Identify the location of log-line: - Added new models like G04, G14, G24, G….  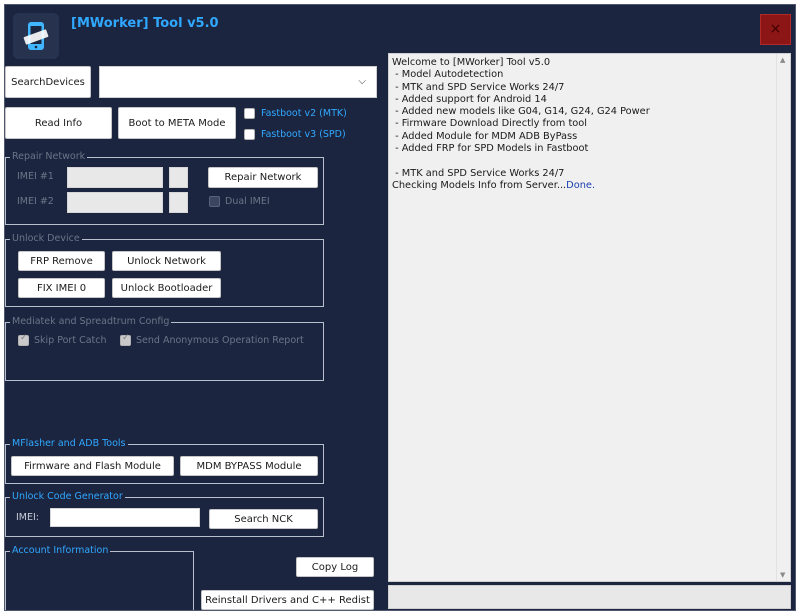
(521, 112).